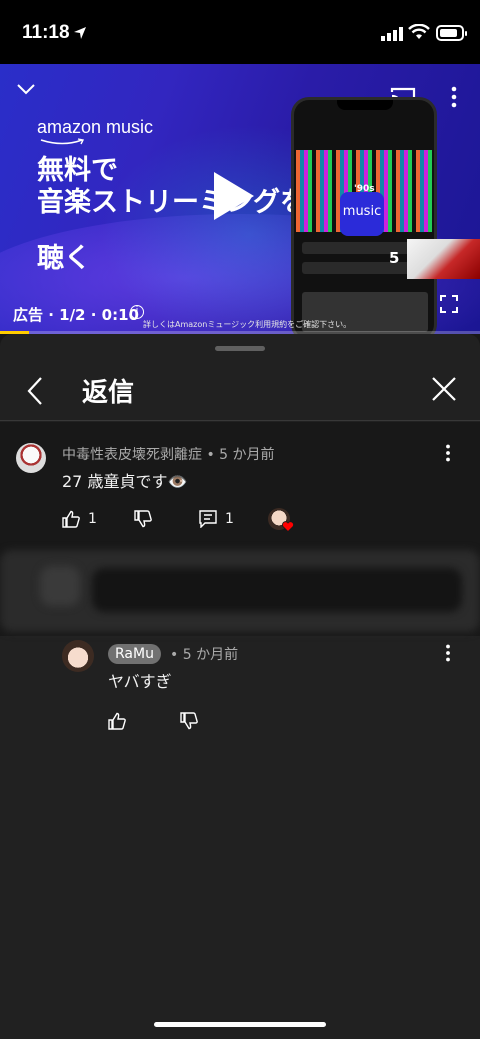  I want to click on panel-title: 返信, so click(108, 393).